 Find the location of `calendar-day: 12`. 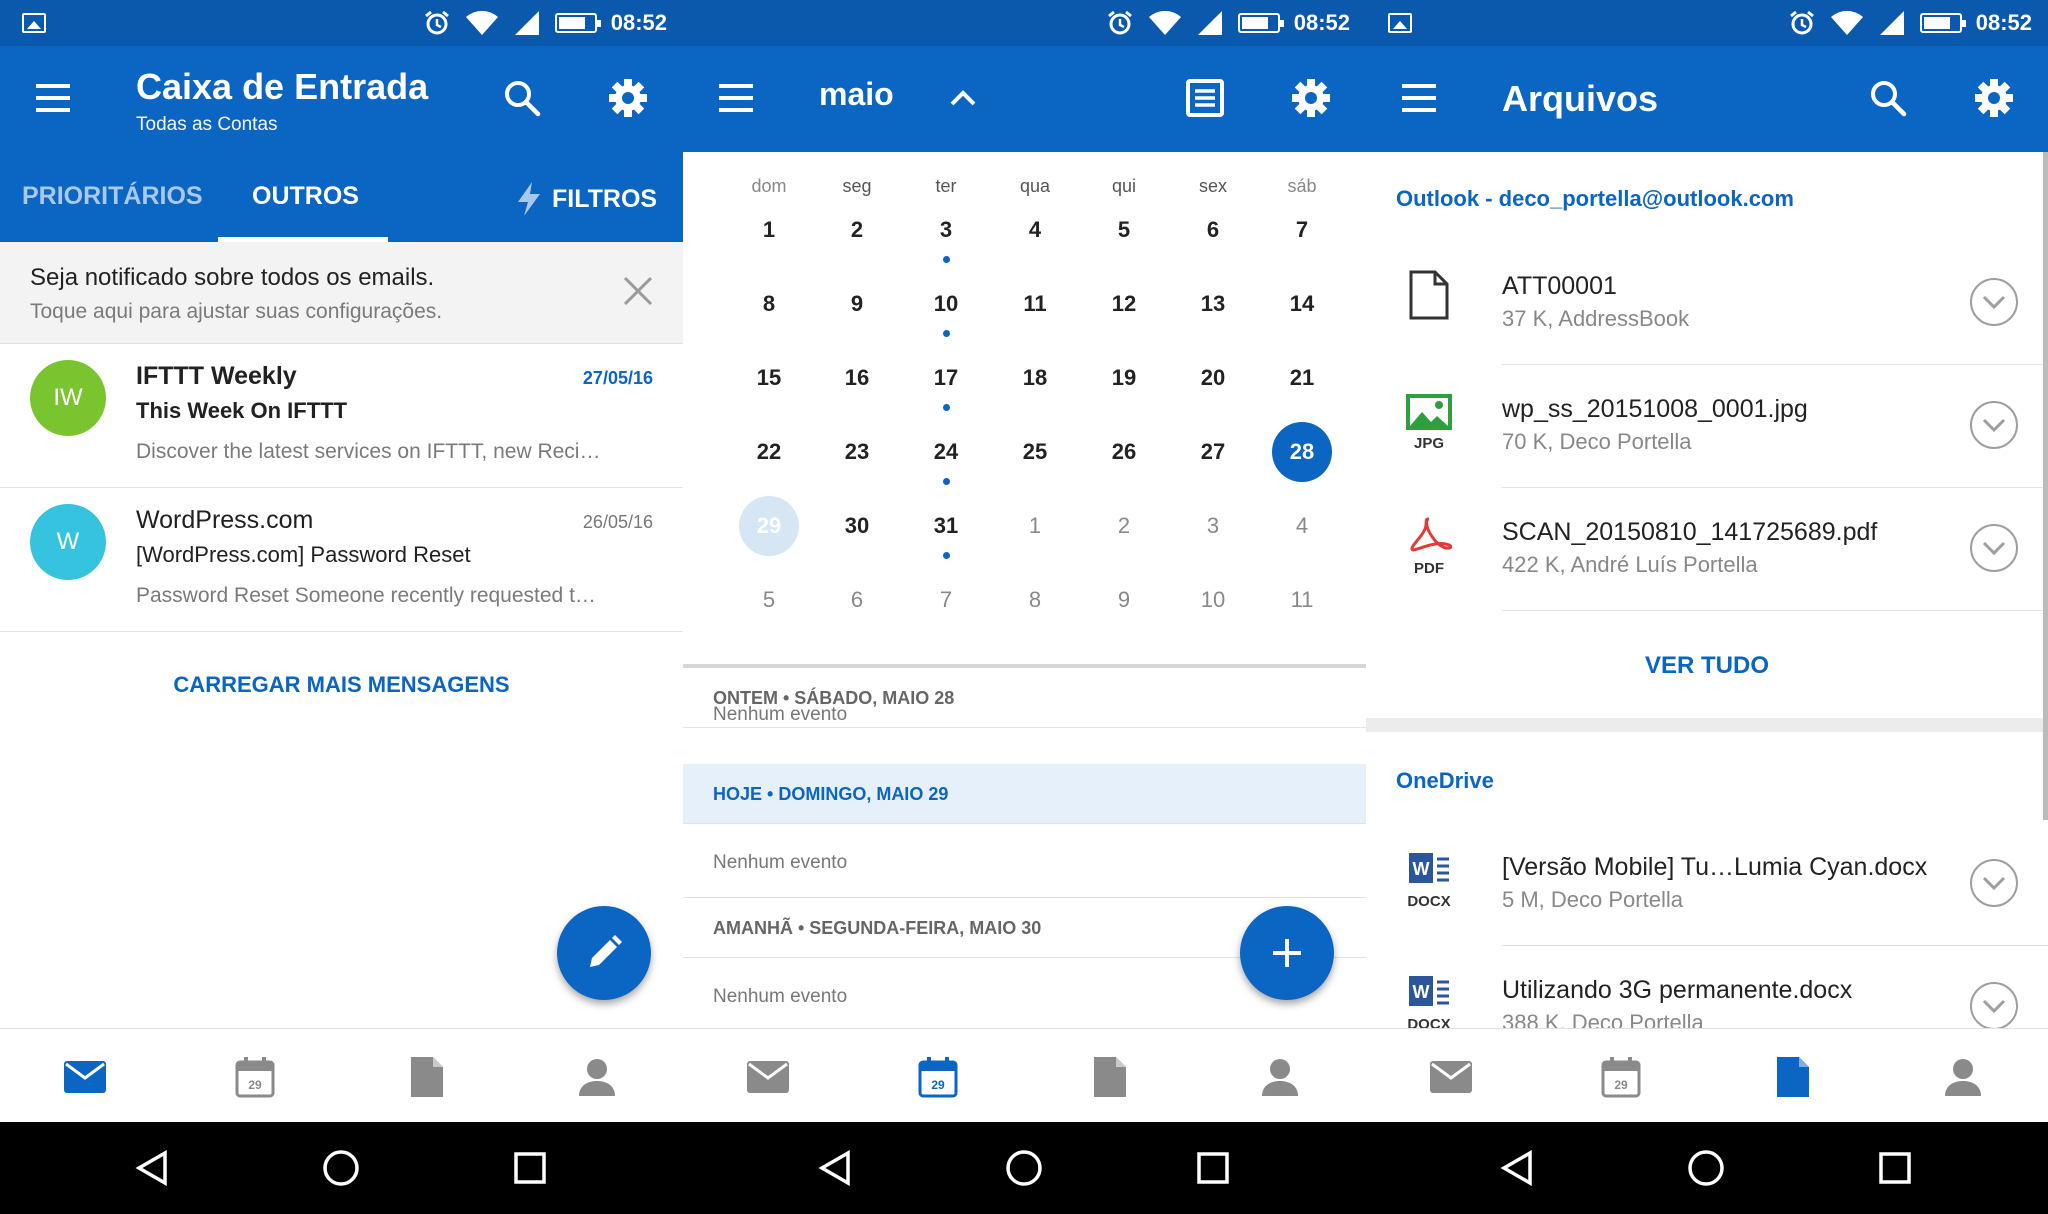

calendar-day: 12 is located at coordinates (1124, 304).